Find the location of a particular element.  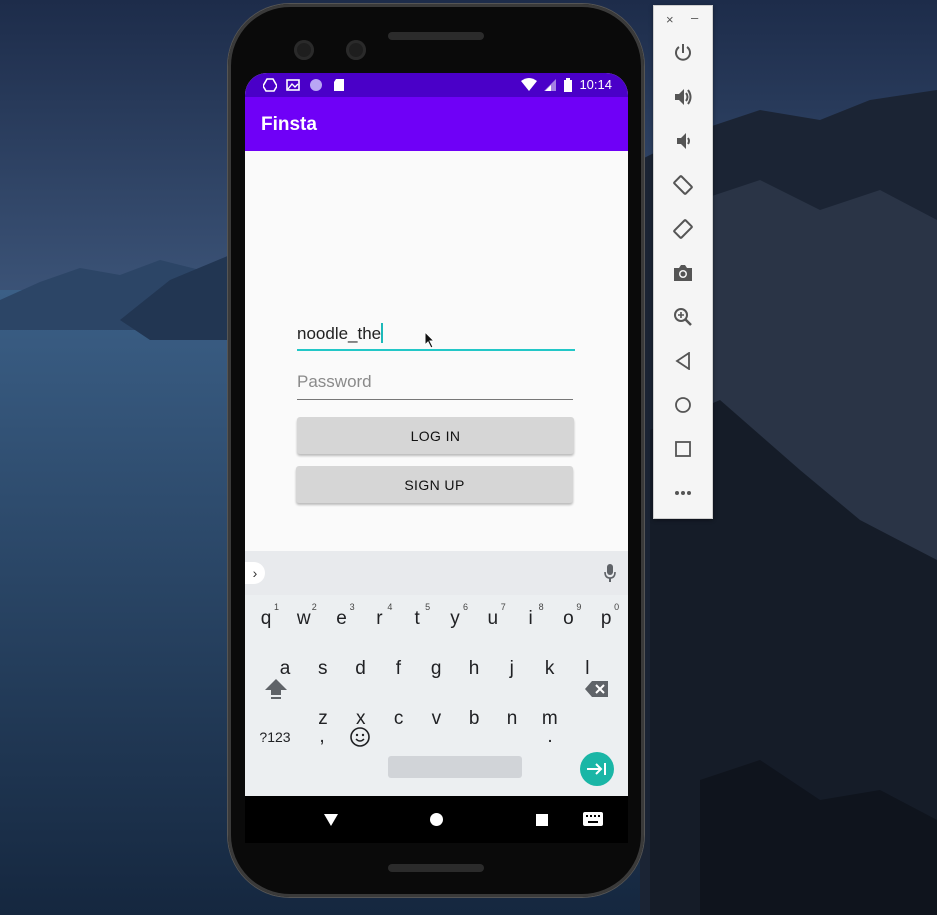

next-arrow-icon is located at coordinates (596, 769).